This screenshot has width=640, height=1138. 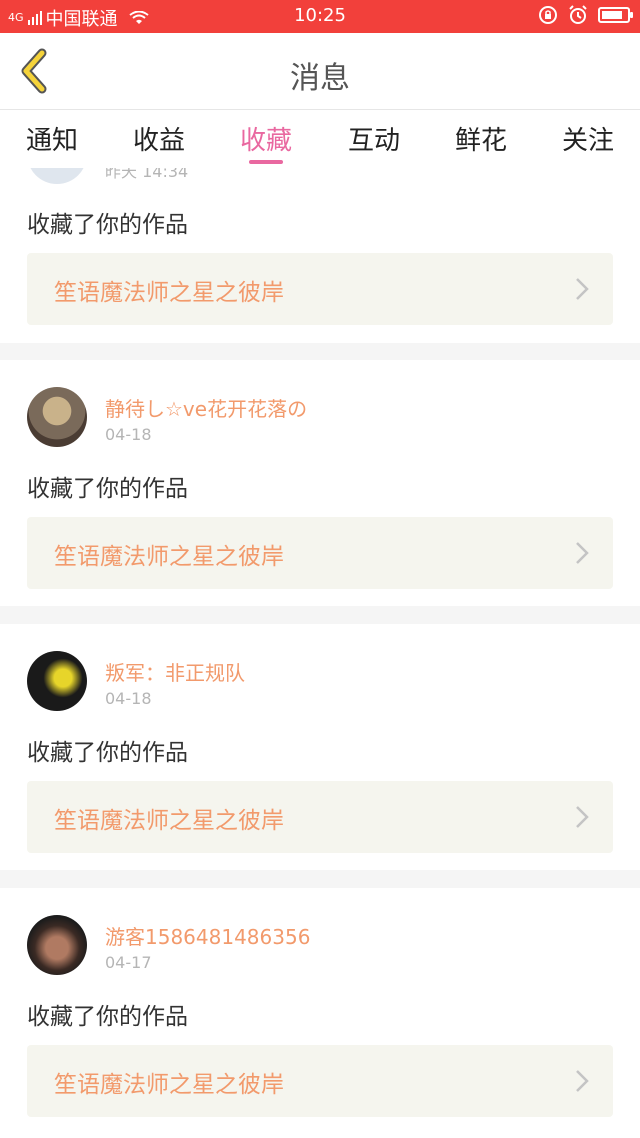 What do you see at coordinates (320, 139) in the screenshot?
I see `tab-bar: 通知 收益 收藏 互动 鲜花 关注` at bounding box center [320, 139].